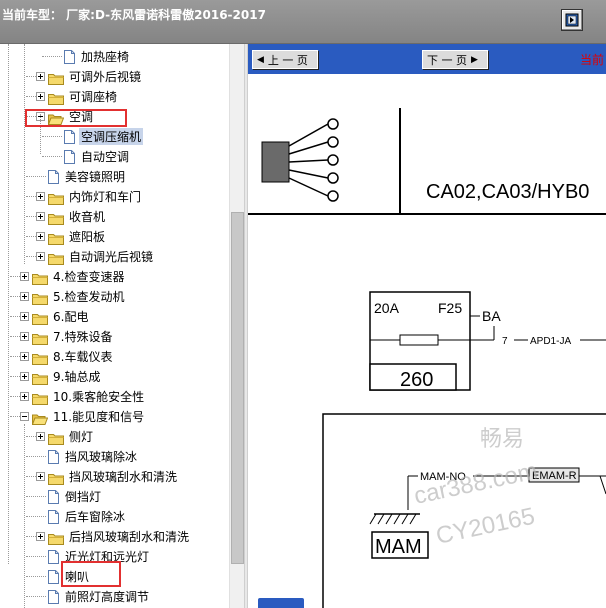 Image resolution: width=606 pixels, height=608 pixels. I want to click on exit-button, so click(572, 20).